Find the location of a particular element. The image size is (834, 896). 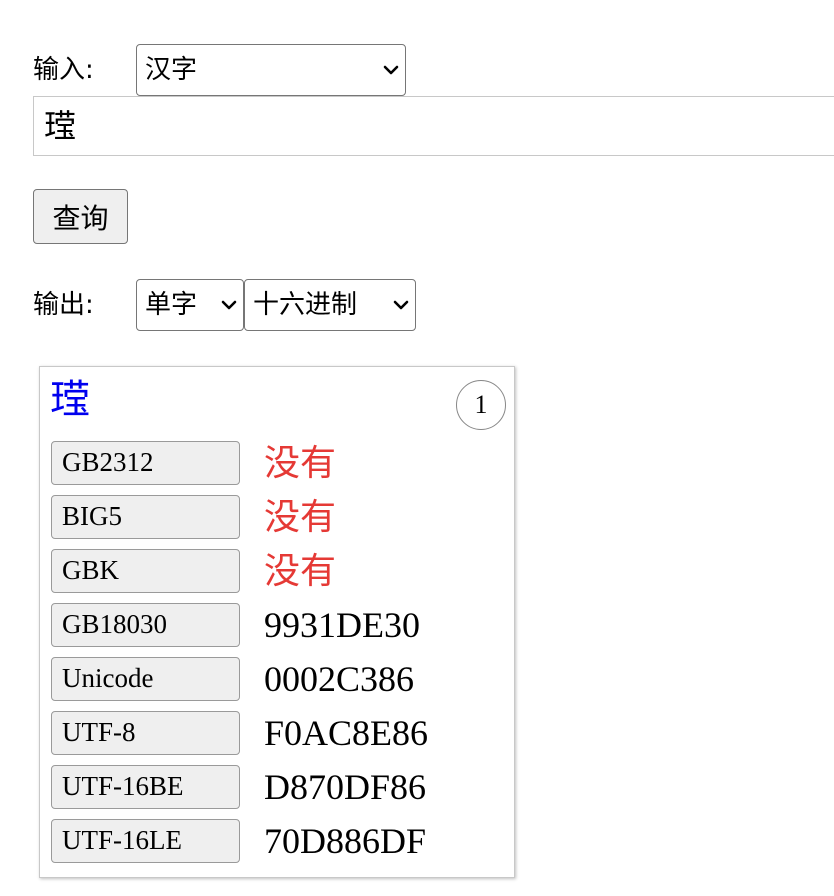

encoding-value: 70D886DF is located at coordinates (345, 841).